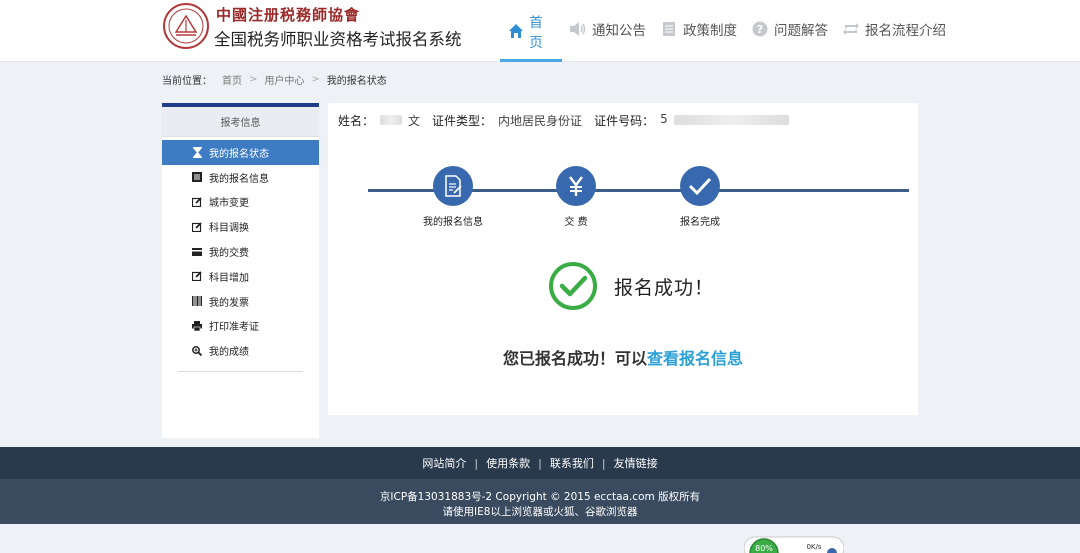 This screenshot has height=553, width=1080. I want to click on sidebar-item-label: 我的交费, so click(229, 254).